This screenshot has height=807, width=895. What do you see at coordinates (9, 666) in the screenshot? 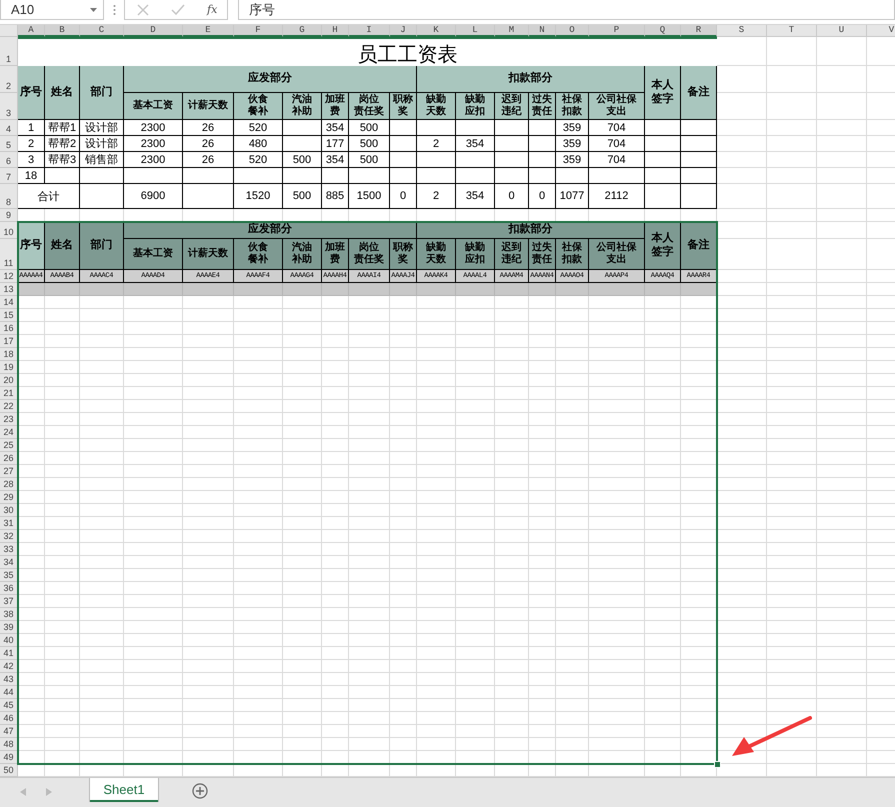
I see `row-header: 42` at bounding box center [9, 666].